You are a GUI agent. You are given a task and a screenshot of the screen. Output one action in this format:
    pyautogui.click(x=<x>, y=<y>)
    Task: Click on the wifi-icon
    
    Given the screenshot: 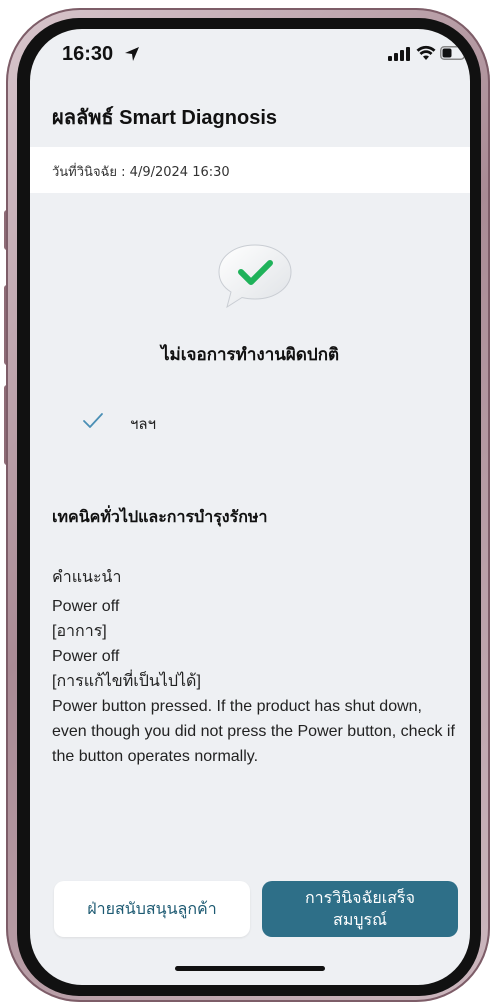 What is the action you would take?
    pyautogui.click(x=426, y=52)
    